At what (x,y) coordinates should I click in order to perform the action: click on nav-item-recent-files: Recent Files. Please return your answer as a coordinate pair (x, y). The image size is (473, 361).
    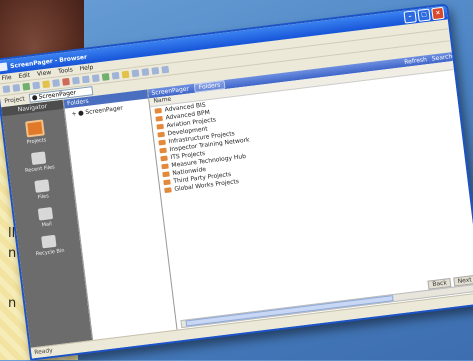
    Looking at the image, I should click on (39, 162).